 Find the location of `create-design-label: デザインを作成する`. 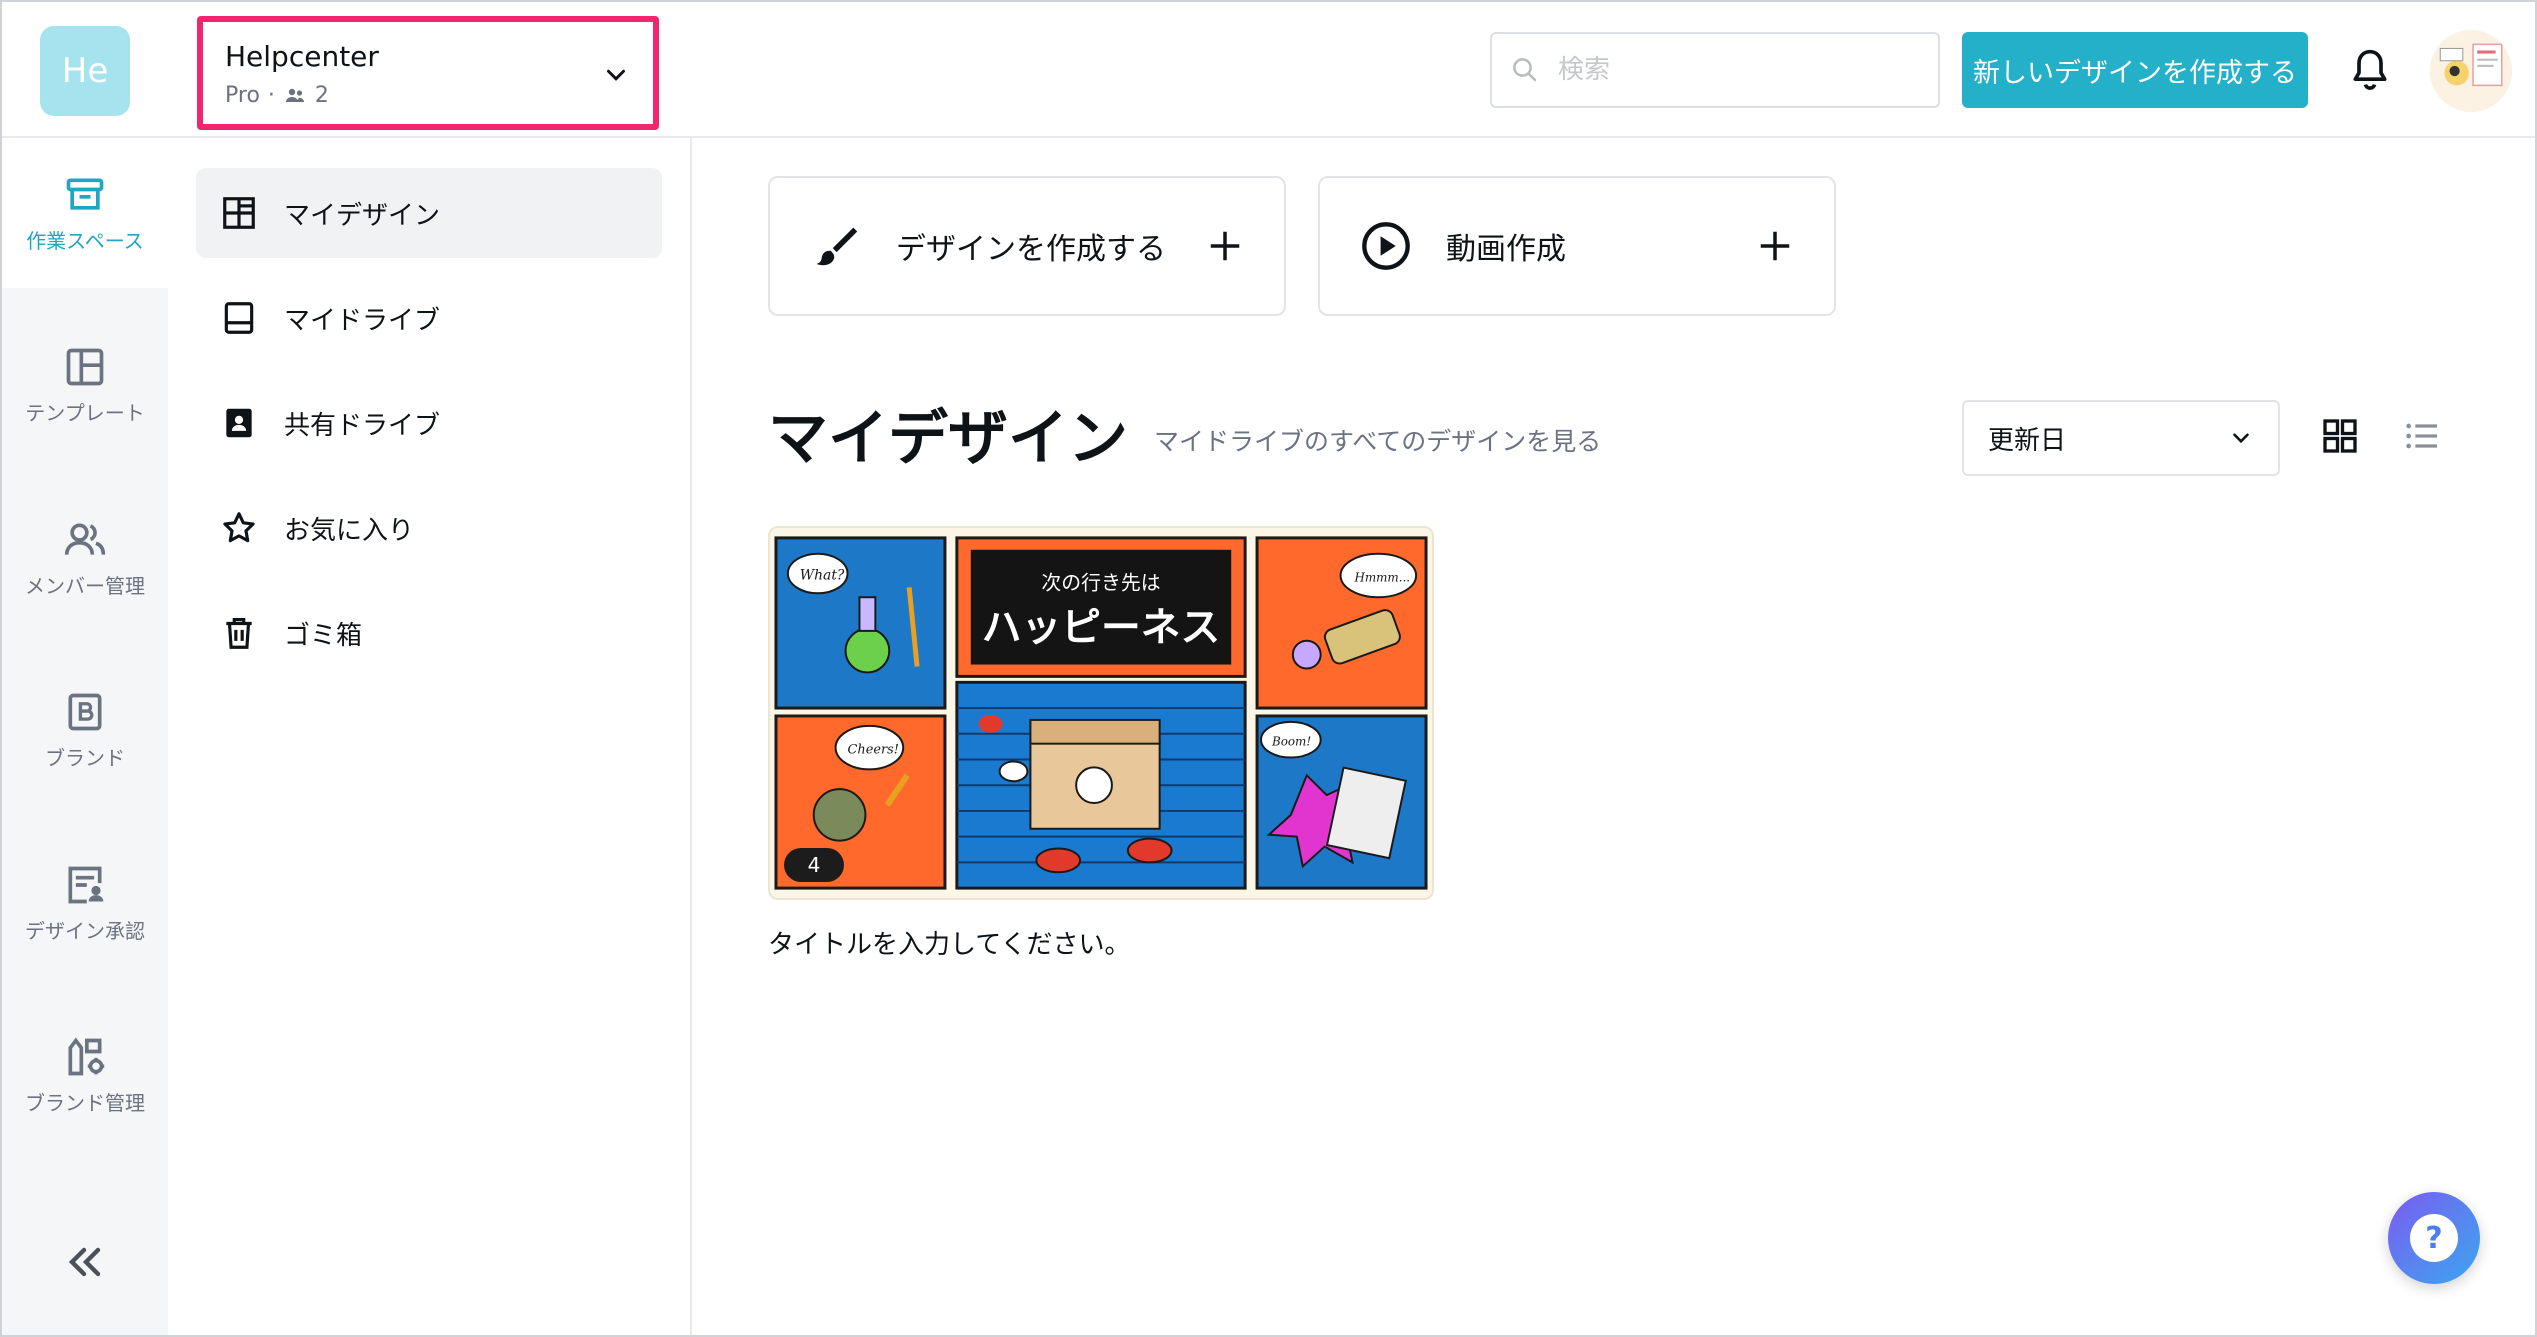

create-design-label: デザインを作成する is located at coordinates (1031, 249).